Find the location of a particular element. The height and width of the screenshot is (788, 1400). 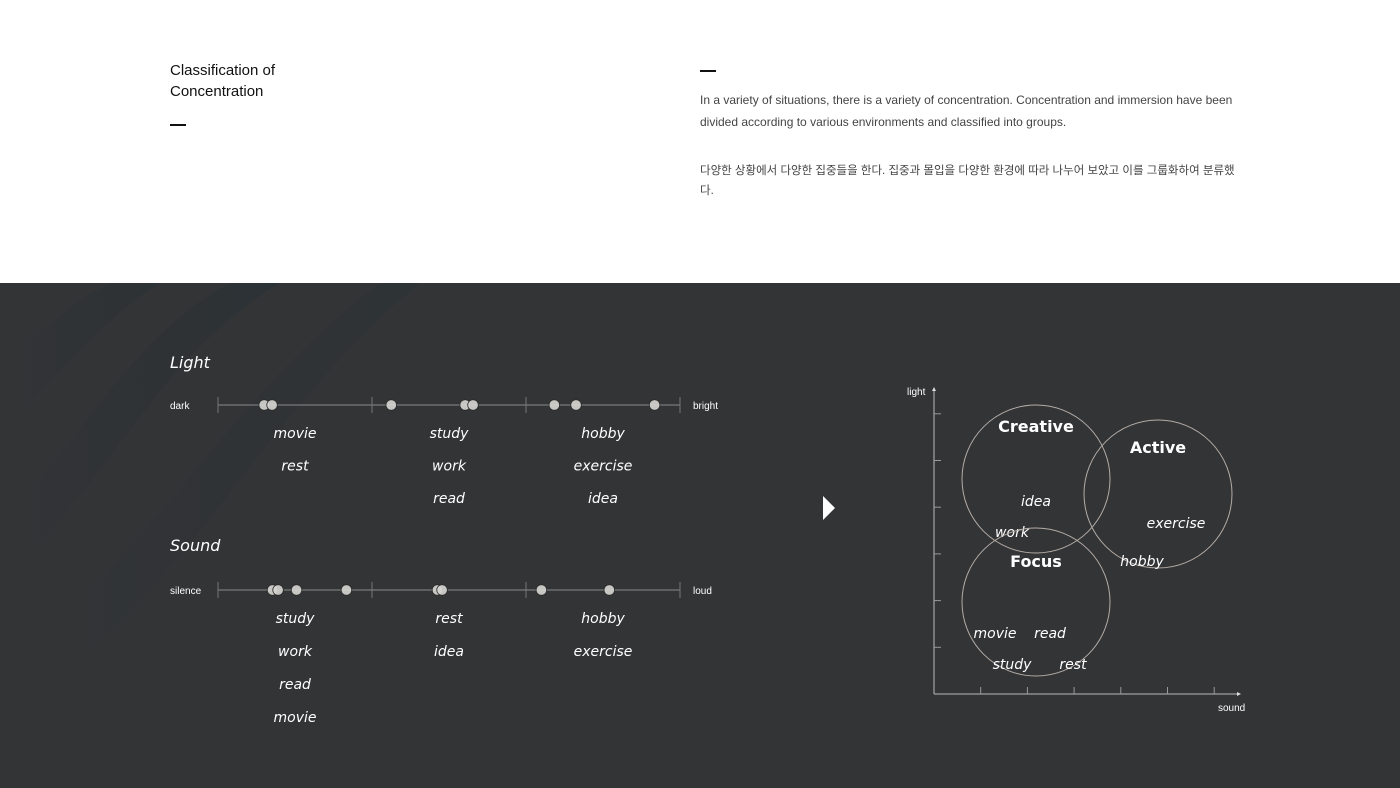

cluster-word: movie is located at coordinates (995, 634).